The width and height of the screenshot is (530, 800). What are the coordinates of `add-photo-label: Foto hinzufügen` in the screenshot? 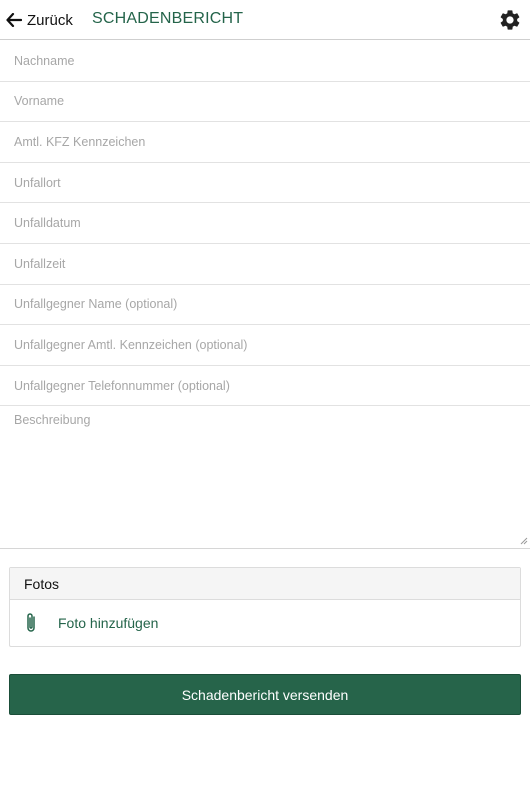 It's located at (108, 623).